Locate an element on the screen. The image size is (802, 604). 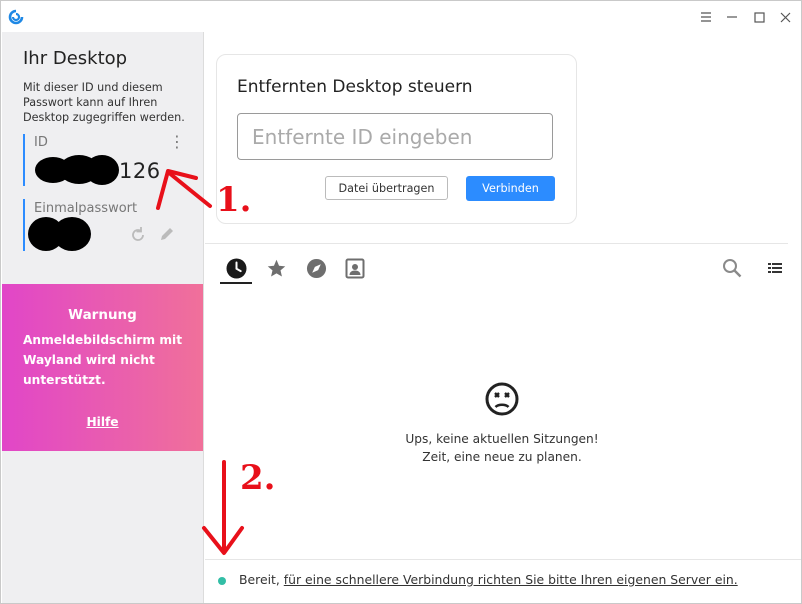
star-icon is located at coordinates (276, 268).